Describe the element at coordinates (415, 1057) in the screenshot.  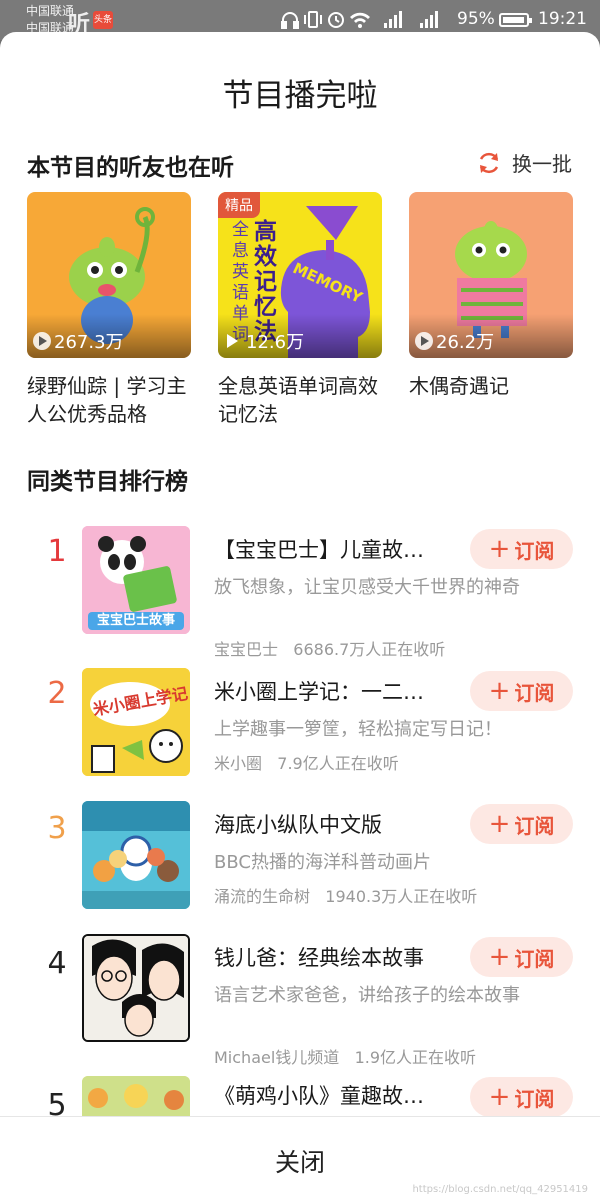
I see `listener-count: 1.9亿人正在收听` at that location.